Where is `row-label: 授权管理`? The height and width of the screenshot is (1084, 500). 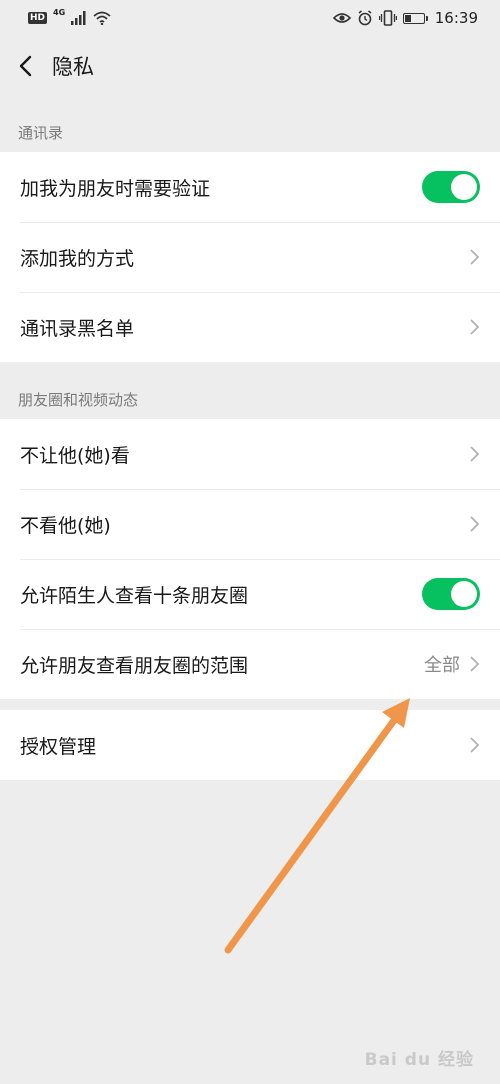
row-label: 授权管理 is located at coordinates (58, 746).